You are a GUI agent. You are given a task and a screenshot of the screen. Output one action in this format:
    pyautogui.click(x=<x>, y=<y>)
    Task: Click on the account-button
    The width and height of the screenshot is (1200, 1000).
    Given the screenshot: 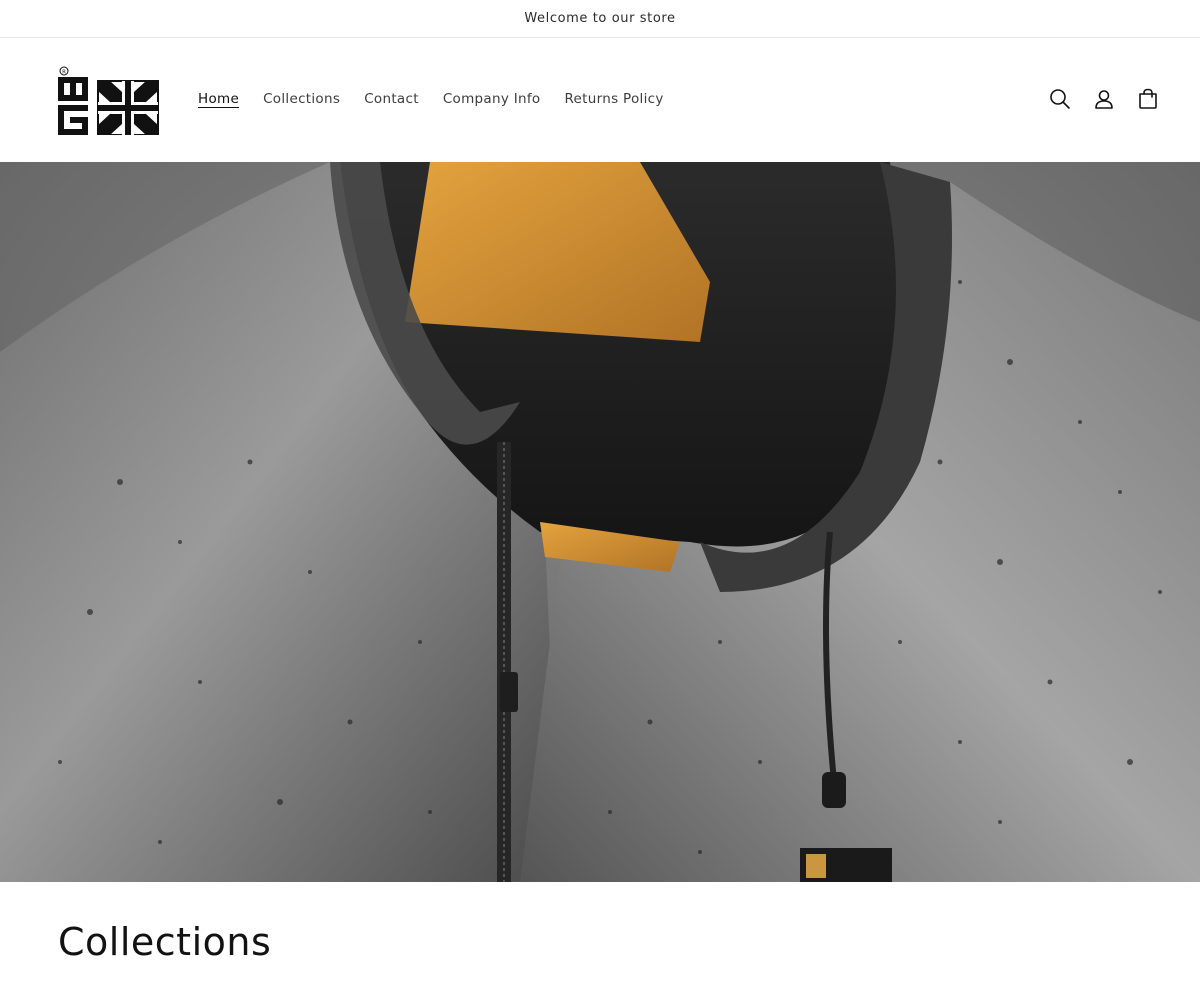 What is the action you would take?
    pyautogui.click(x=1104, y=99)
    